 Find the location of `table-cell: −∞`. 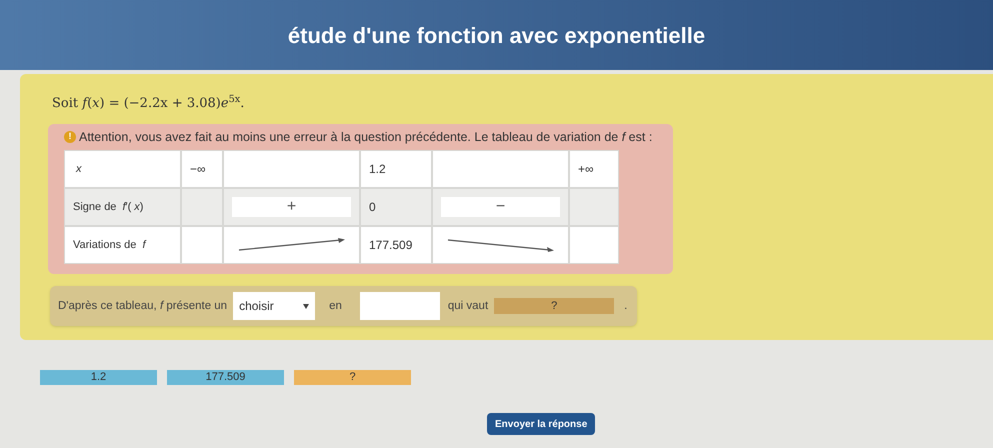

table-cell: −∞ is located at coordinates (202, 169).